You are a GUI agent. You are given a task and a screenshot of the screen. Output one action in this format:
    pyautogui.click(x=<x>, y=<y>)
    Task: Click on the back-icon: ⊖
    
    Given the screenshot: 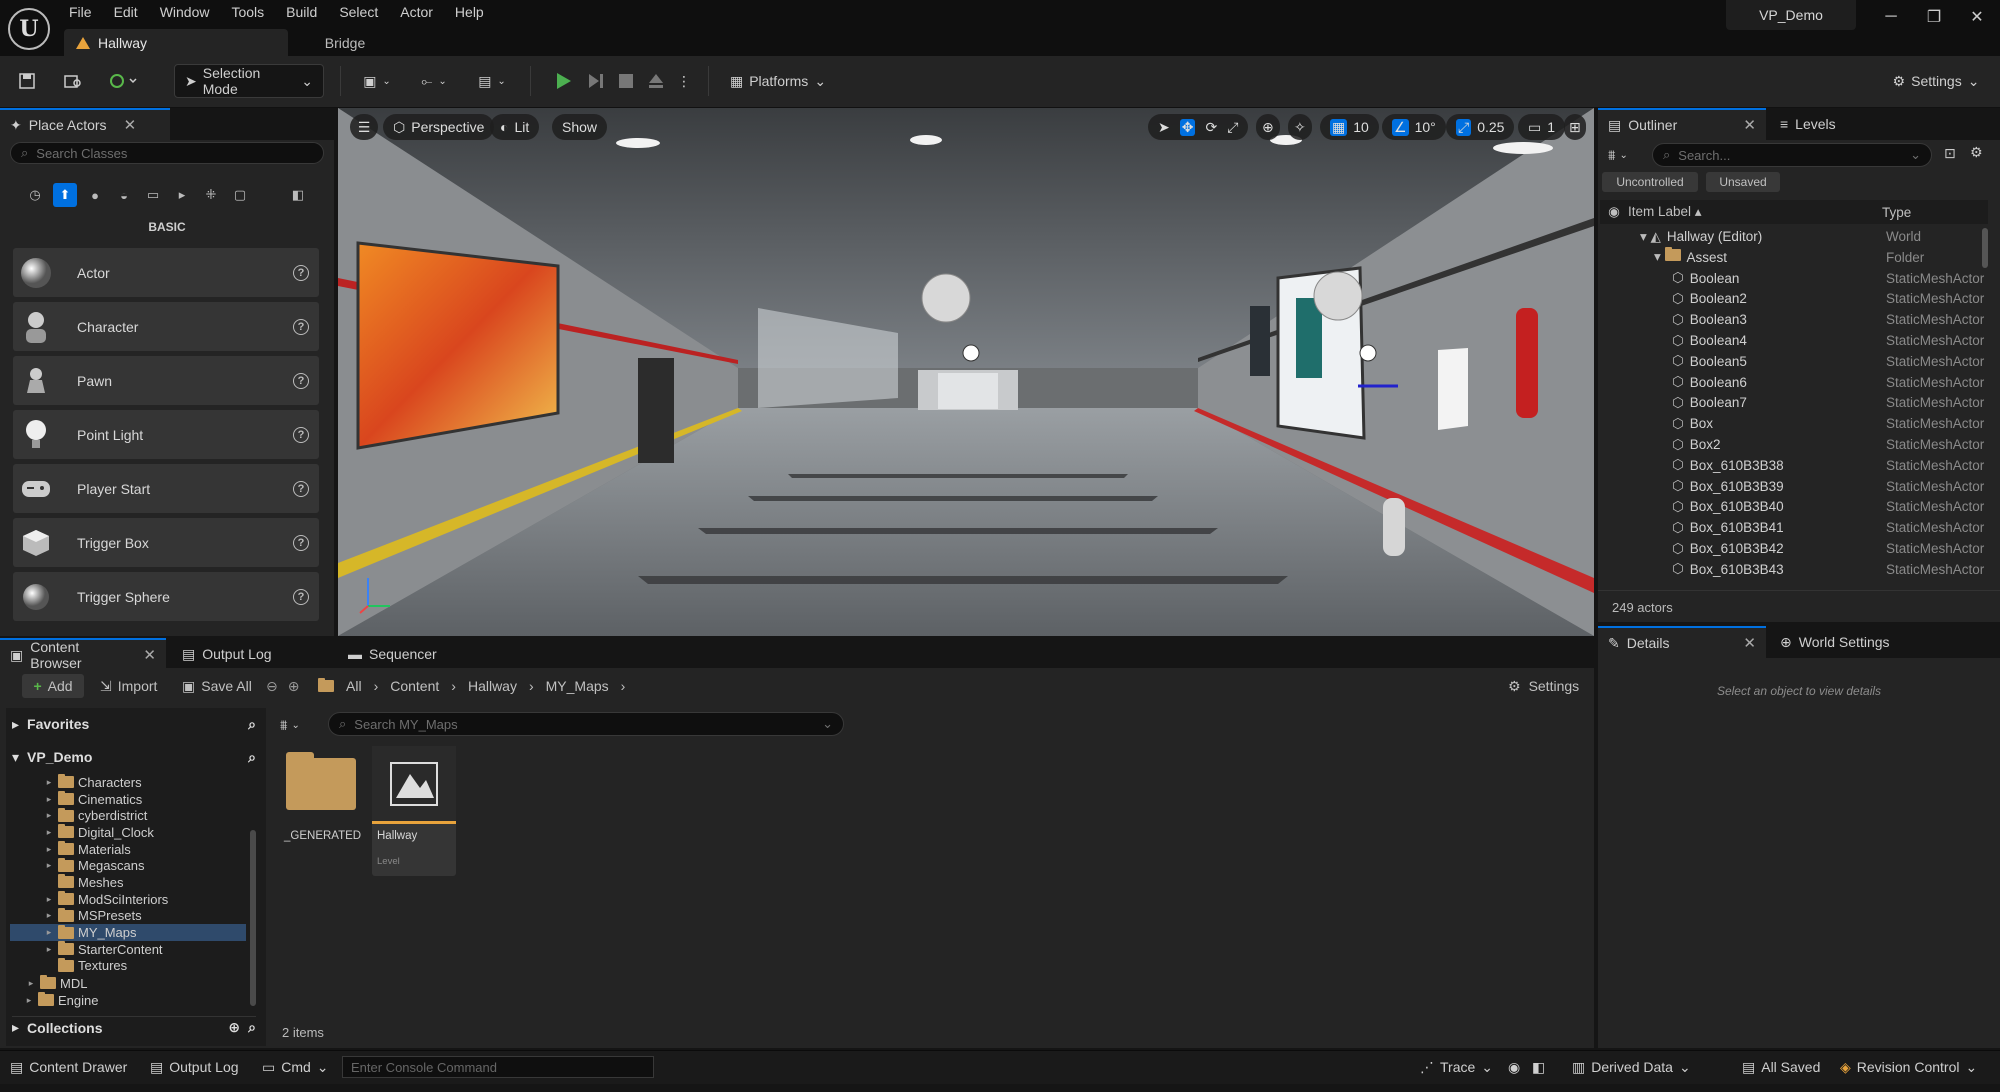 What is the action you would take?
    pyautogui.click(x=272, y=686)
    